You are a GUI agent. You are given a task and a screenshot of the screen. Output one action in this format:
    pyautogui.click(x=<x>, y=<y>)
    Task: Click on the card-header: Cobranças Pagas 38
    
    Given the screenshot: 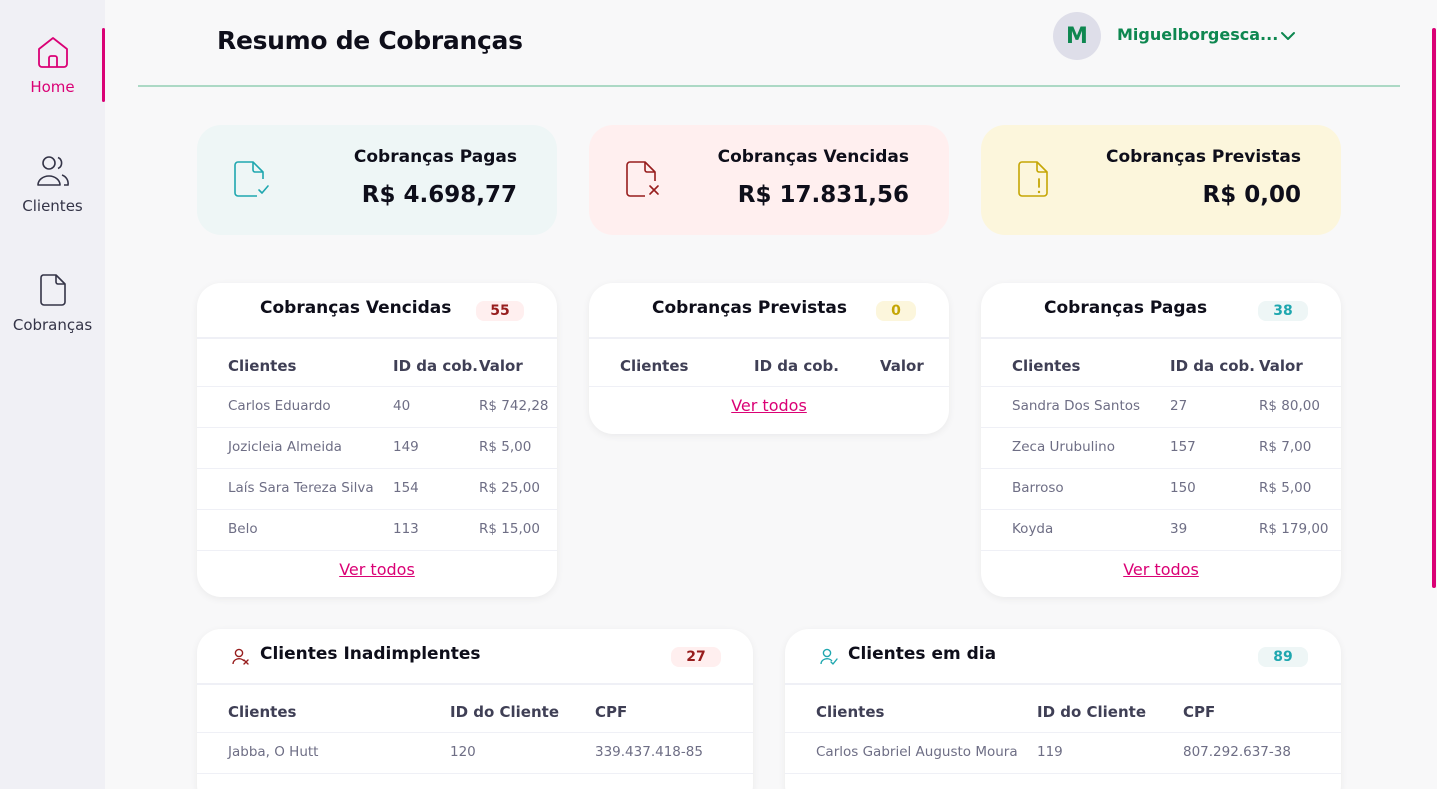 What is the action you would take?
    pyautogui.click(x=1161, y=311)
    